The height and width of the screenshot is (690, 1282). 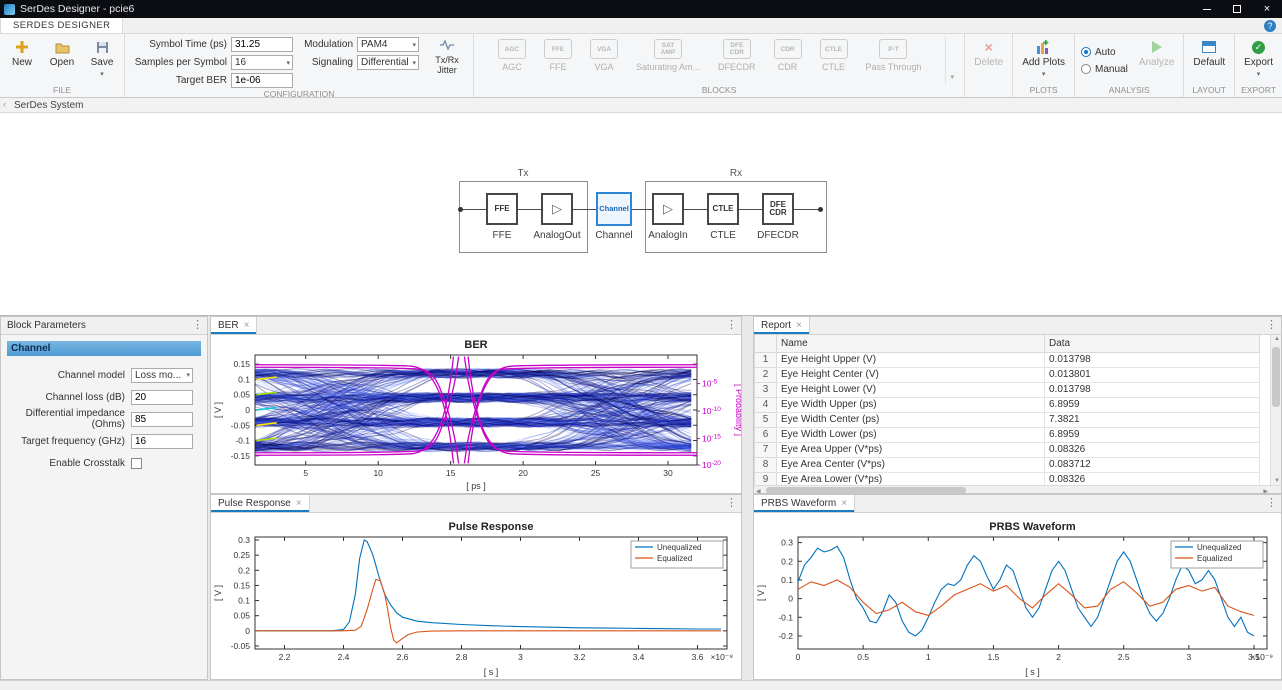 What do you see at coordinates (241, 456) in the screenshot?
I see `svg-text: -0.15` at bounding box center [241, 456].